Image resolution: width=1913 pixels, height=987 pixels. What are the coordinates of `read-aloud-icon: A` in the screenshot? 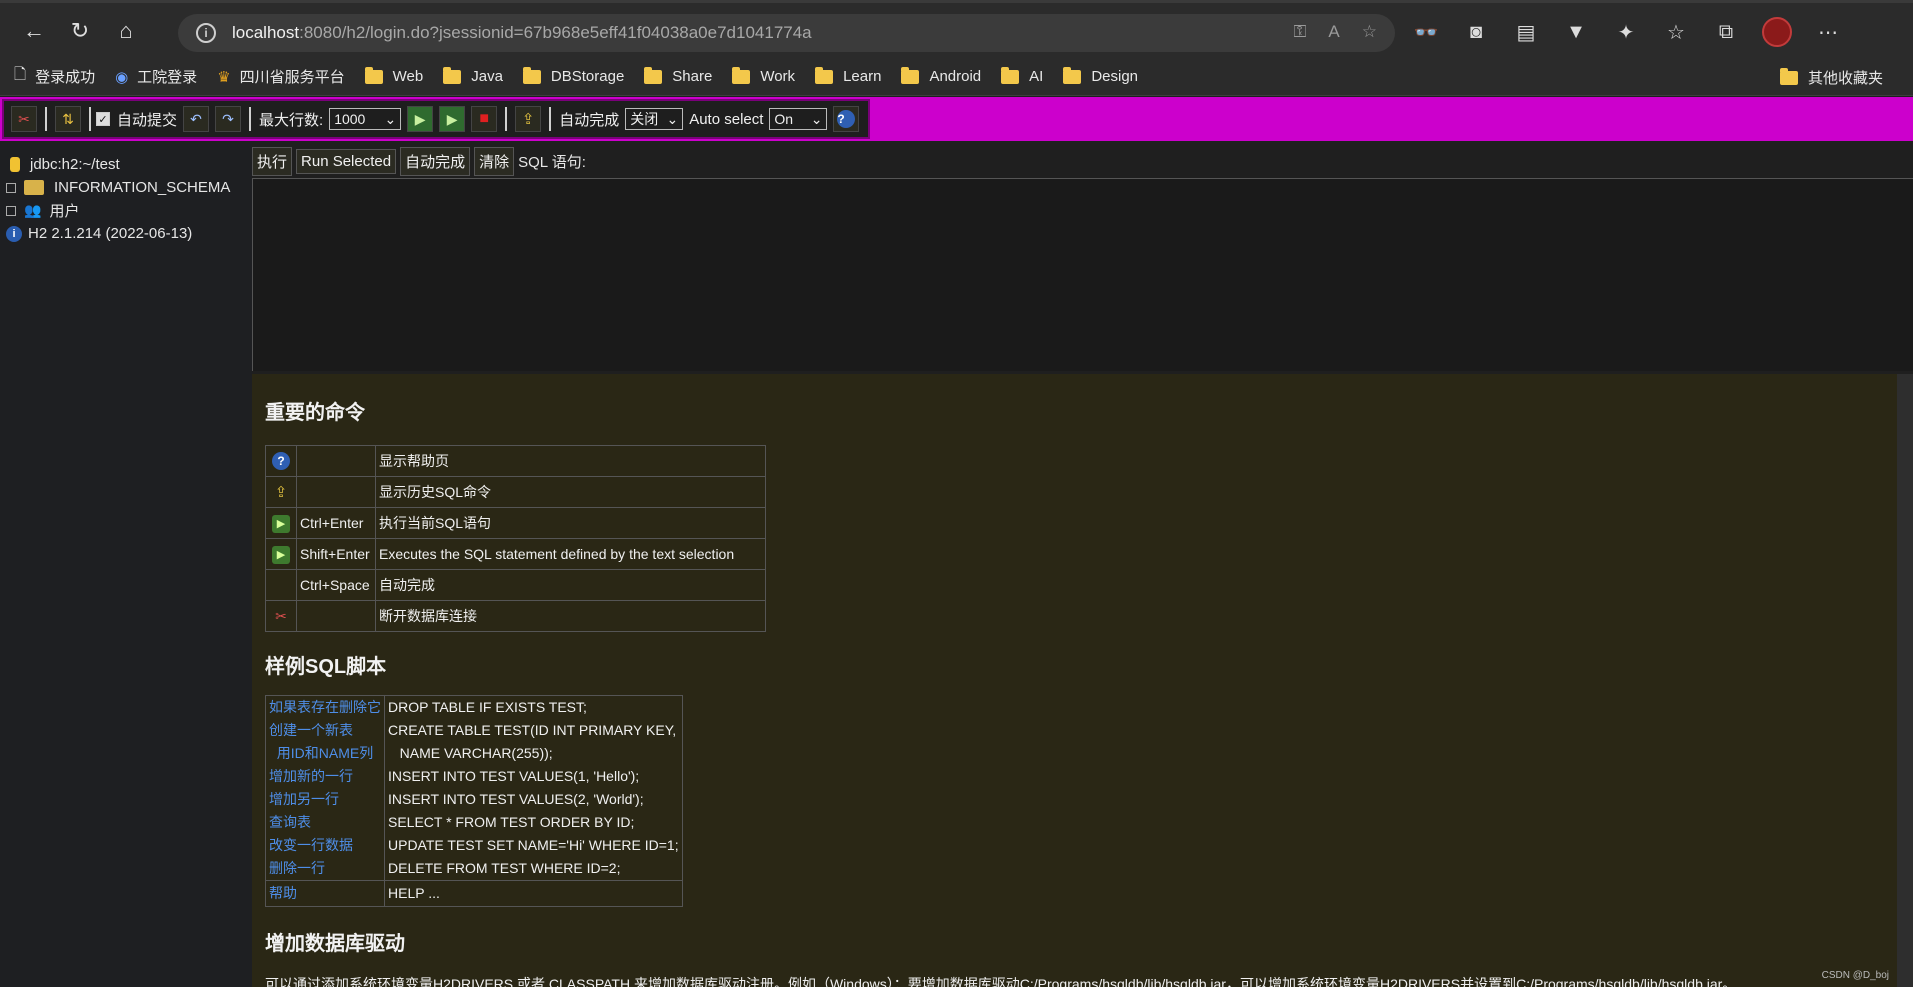 It's located at (1333, 32).